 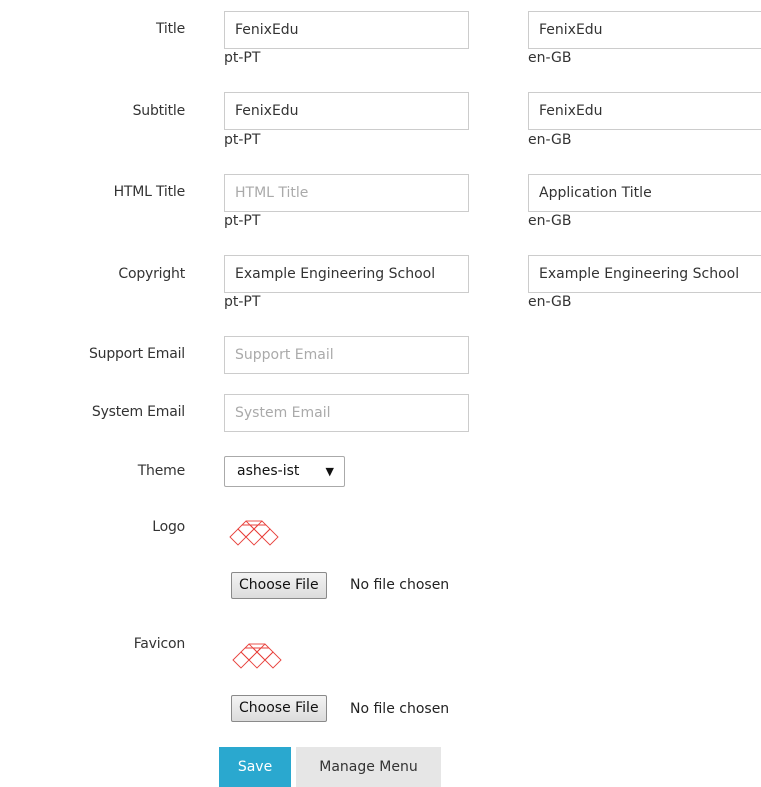 What do you see at coordinates (550, 140) in the screenshot?
I see `subtitle-en-locale: en-GB` at bounding box center [550, 140].